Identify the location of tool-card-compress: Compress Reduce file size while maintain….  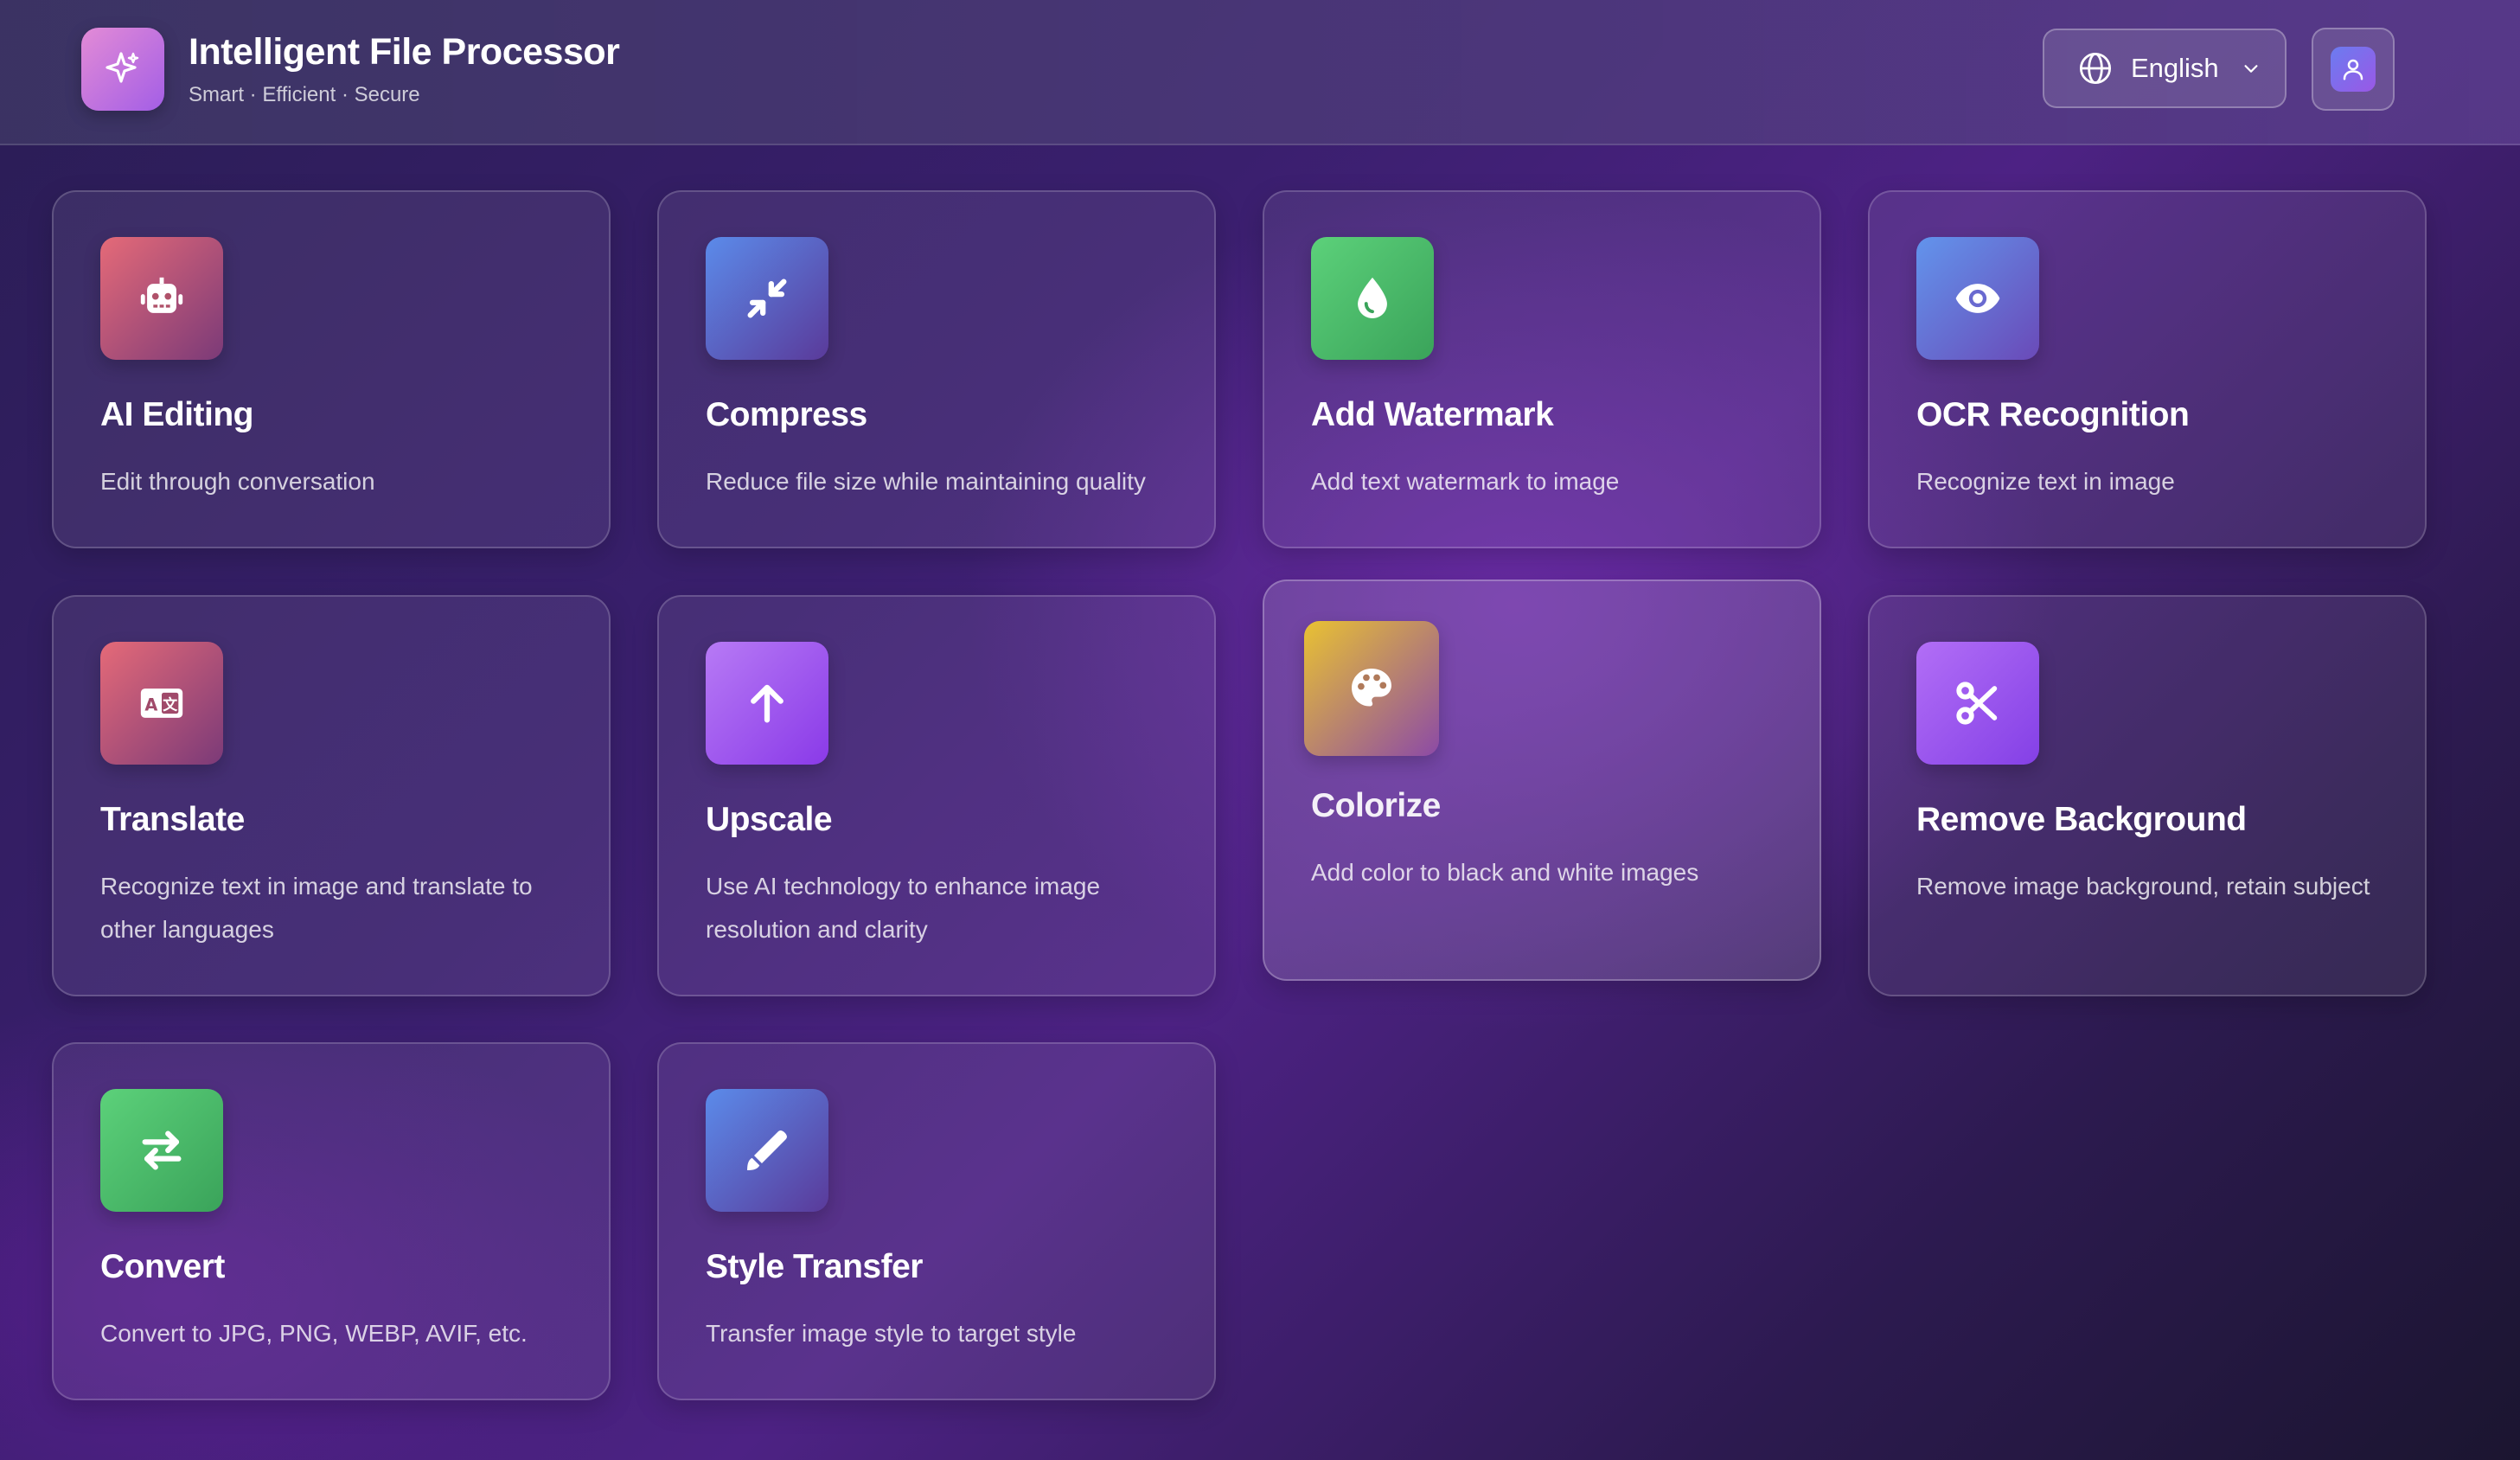
(936, 369).